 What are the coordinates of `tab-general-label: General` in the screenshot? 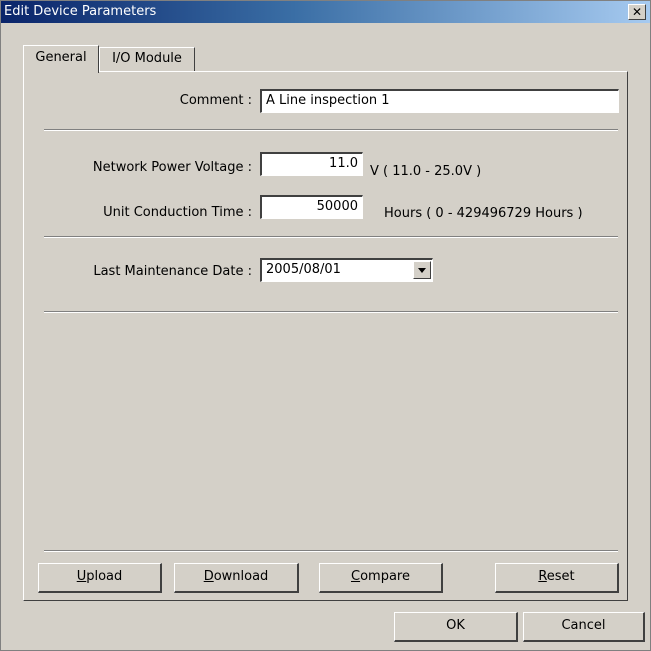 It's located at (61, 57).